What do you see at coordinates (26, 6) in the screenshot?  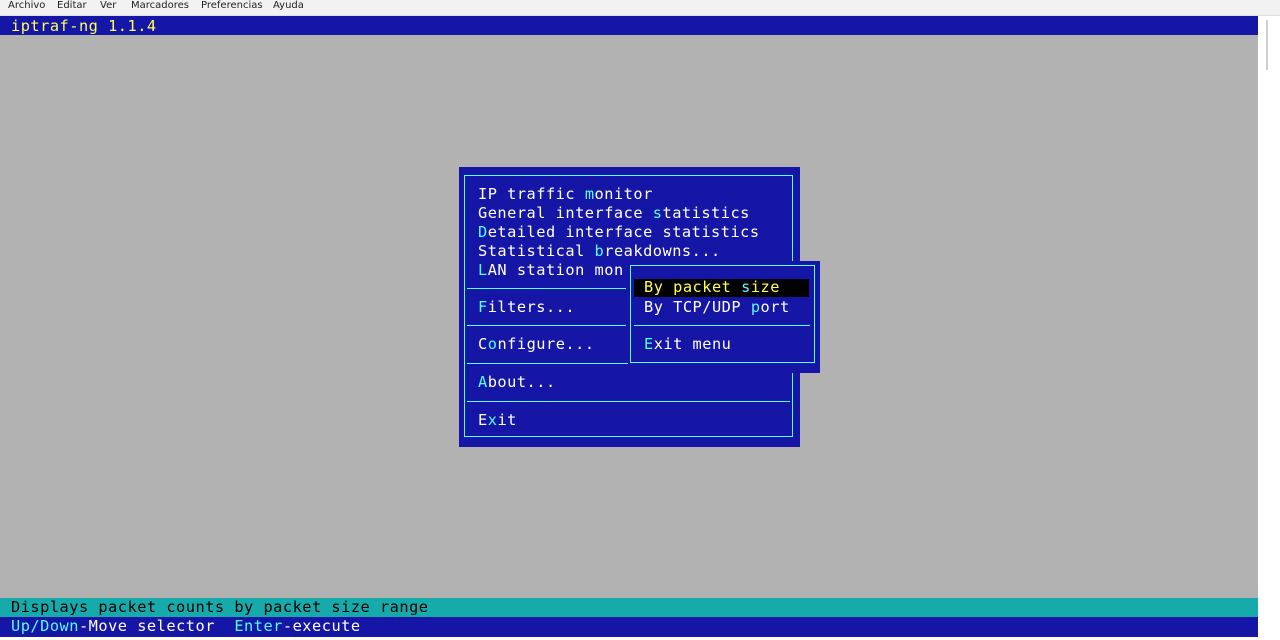 I see `menu-archivo: Archivo` at bounding box center [26, 6].